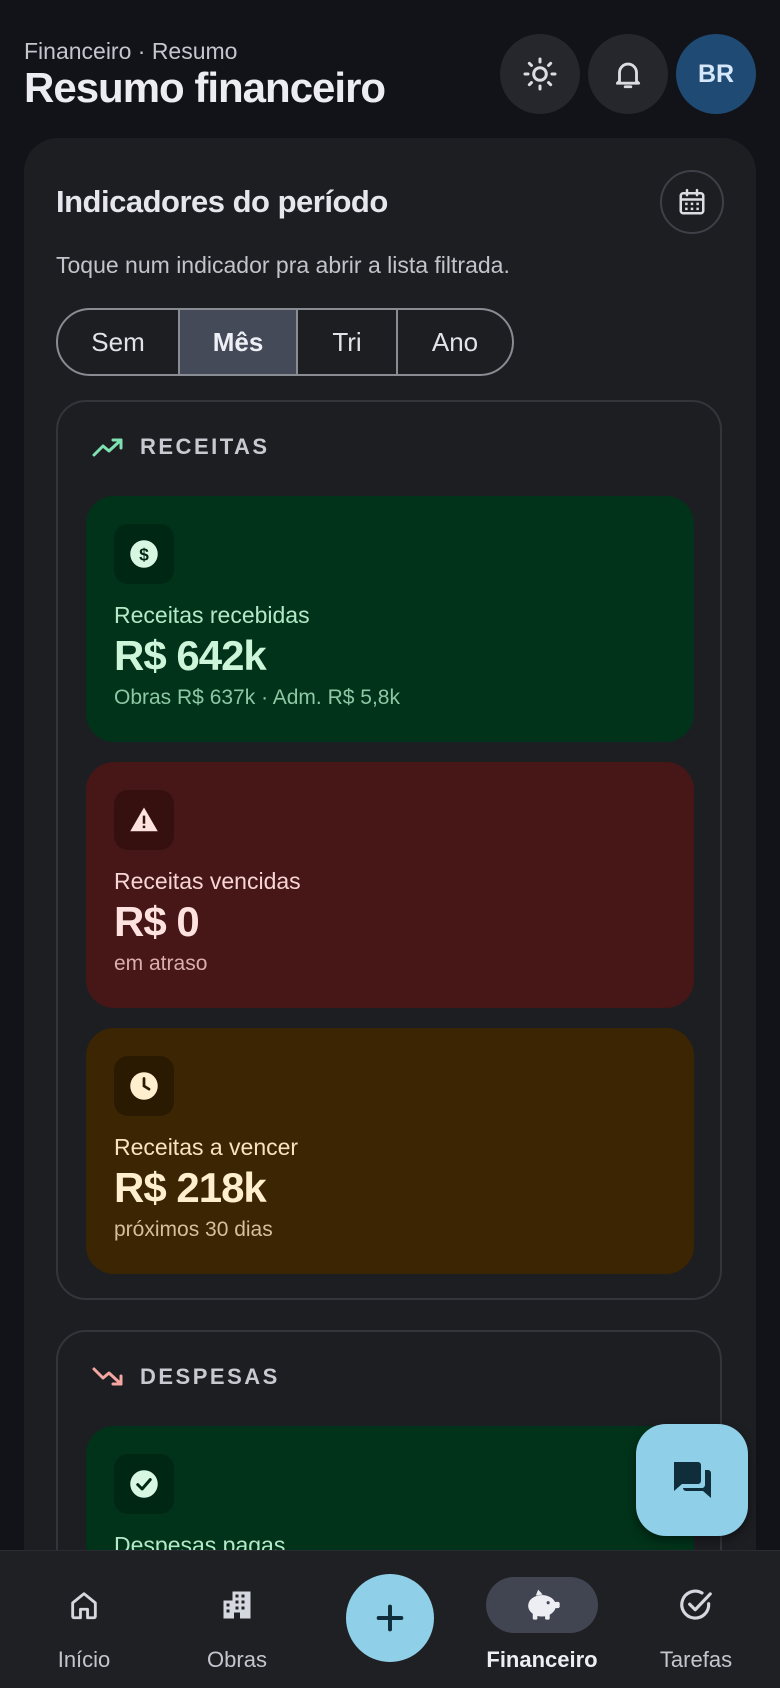 This screenshot has width=780, height=1688. I want to click on calendar-icon, so click(692, 201).